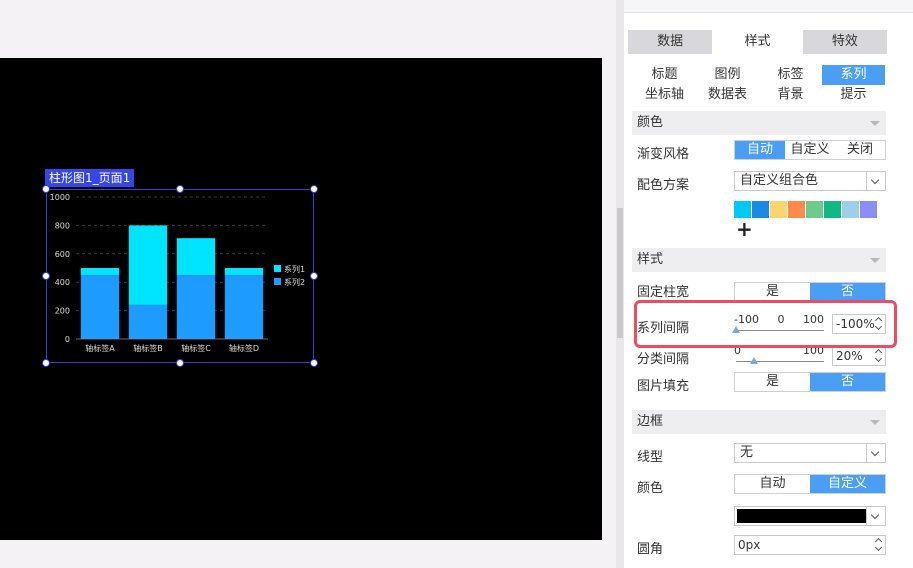 This screenshot has width=913, height=568. I want to click on category-gap-thumb, so click(753, 360).